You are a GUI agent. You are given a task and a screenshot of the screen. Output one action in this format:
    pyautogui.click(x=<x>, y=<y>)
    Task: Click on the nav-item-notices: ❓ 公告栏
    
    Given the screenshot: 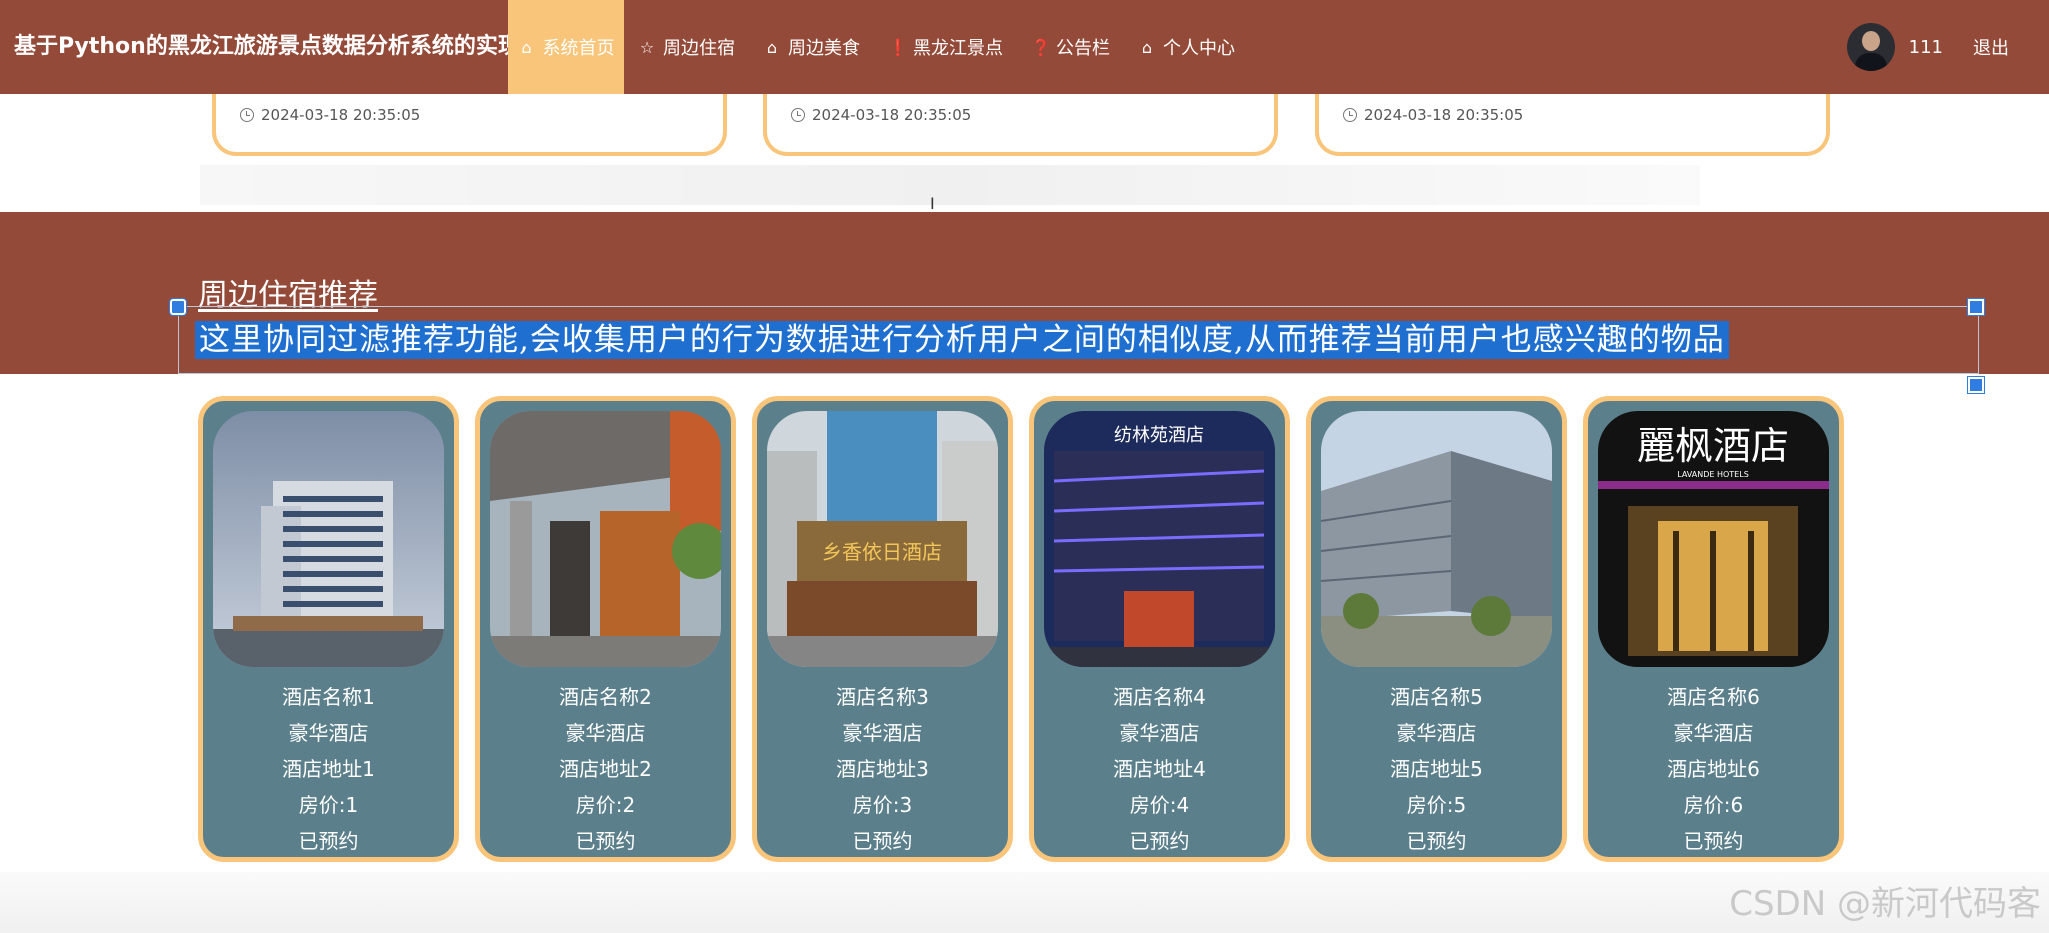 What is the action you would take?
    pyautogui.click(x=1070, y=47)
    